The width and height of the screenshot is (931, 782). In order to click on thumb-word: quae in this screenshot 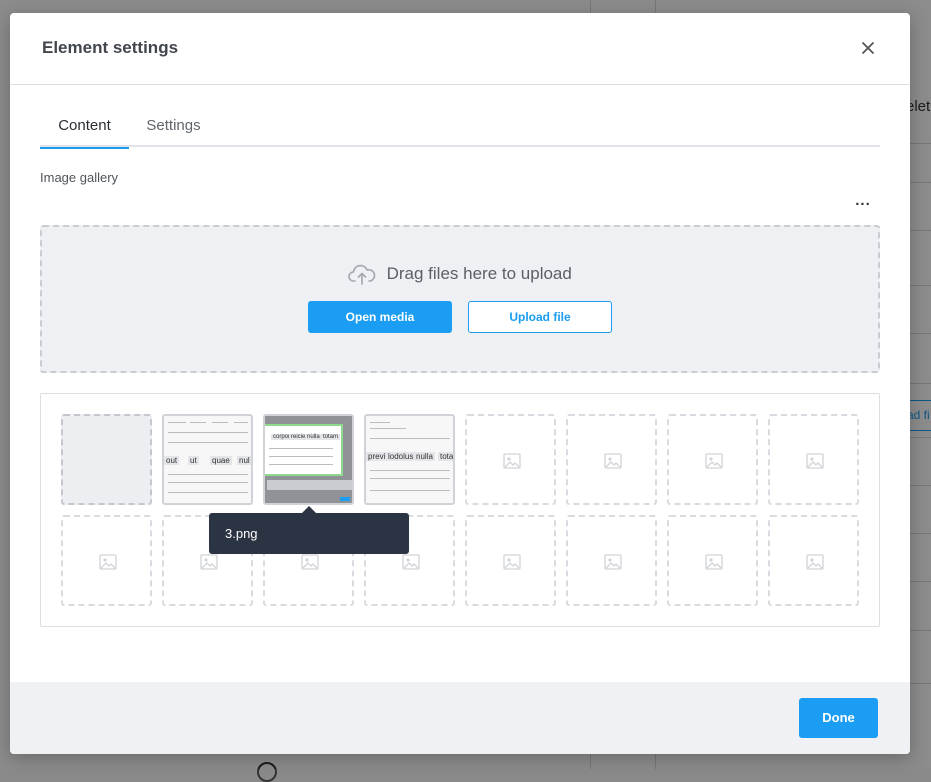, I will do `click(221, 460)`.